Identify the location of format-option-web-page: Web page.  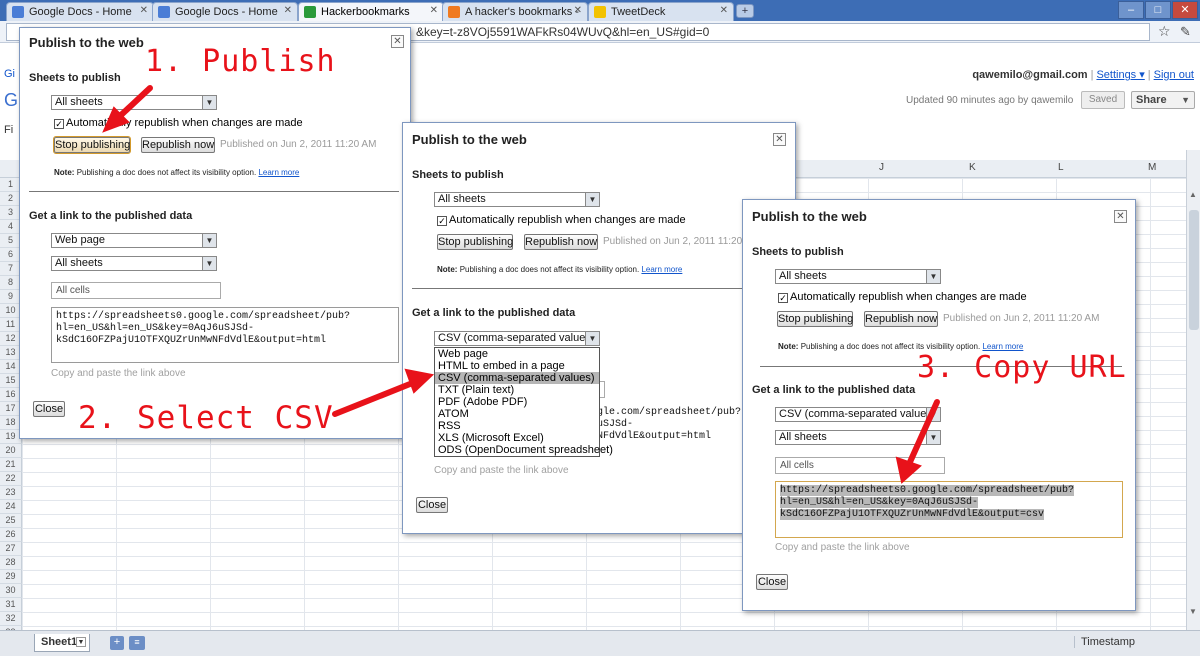
(517, 354).